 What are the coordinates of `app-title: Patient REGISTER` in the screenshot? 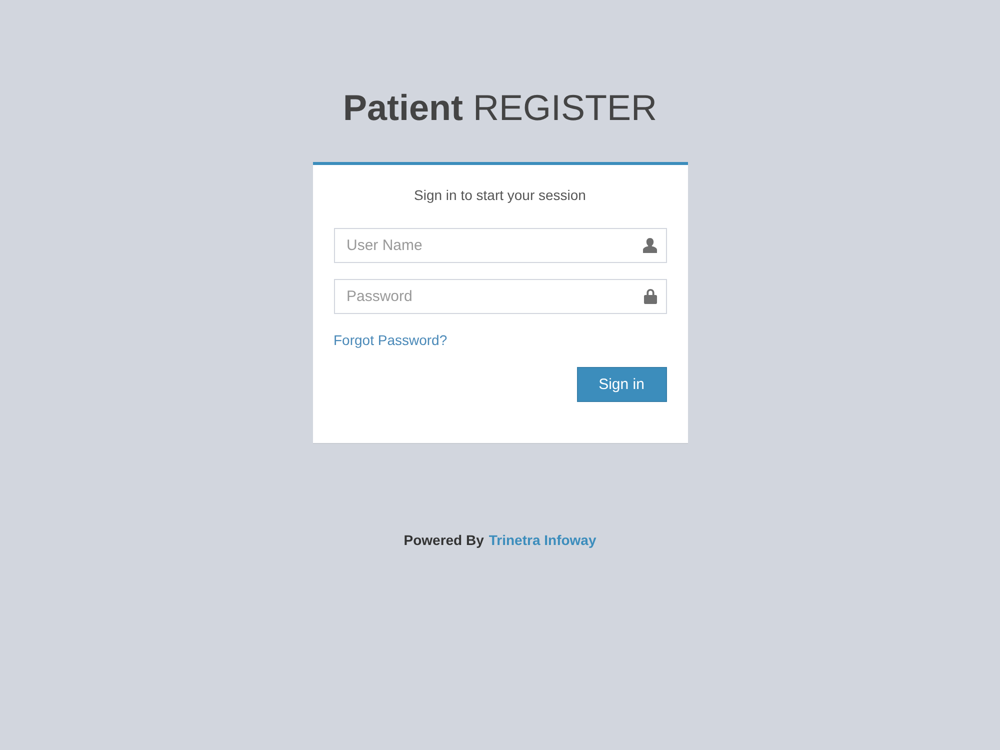 It's located at (500, 108).